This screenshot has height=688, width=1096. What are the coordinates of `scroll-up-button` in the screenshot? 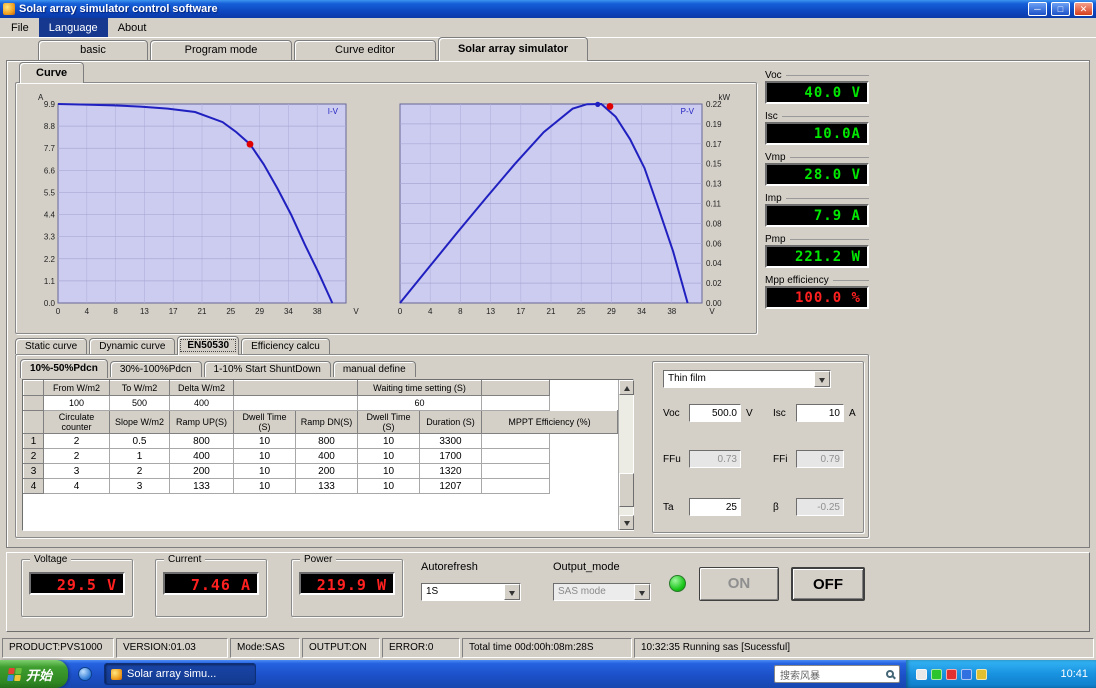 It's located at (626, 387).